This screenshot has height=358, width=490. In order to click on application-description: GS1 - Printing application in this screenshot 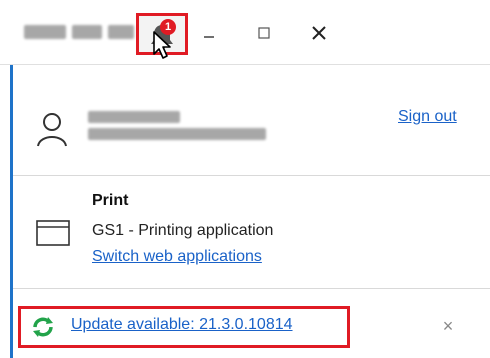, I will do `click(183, 230)`.